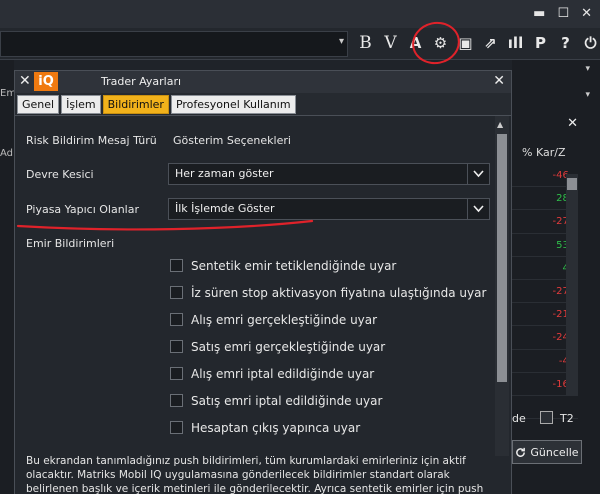 This screenshot has height=494, width=600. Describe the element at coordinates (365, 43) in the screenshot. I see `bold-b-icon: B` at that location.